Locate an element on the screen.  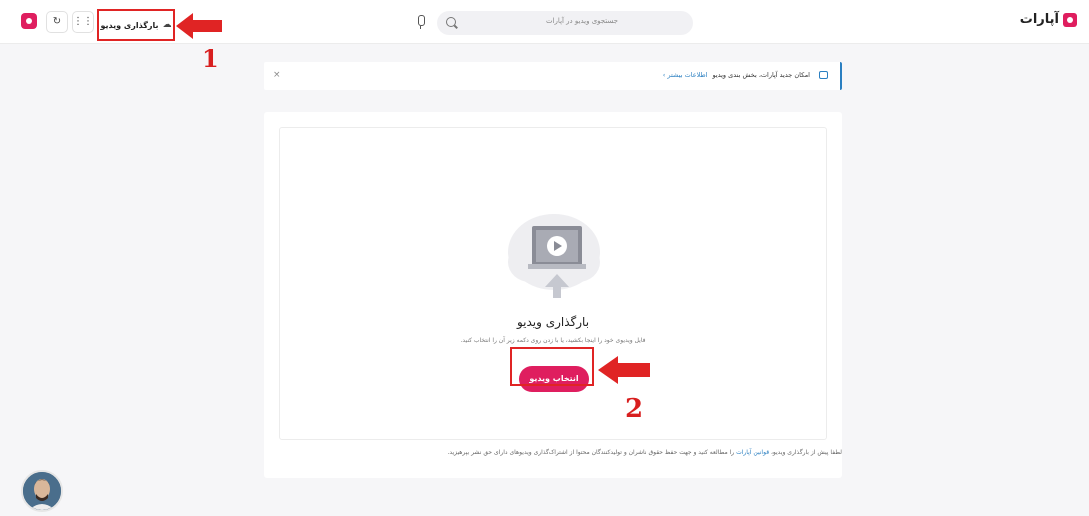
annotation-step-2: 2 is located at coordinates (634, 409).